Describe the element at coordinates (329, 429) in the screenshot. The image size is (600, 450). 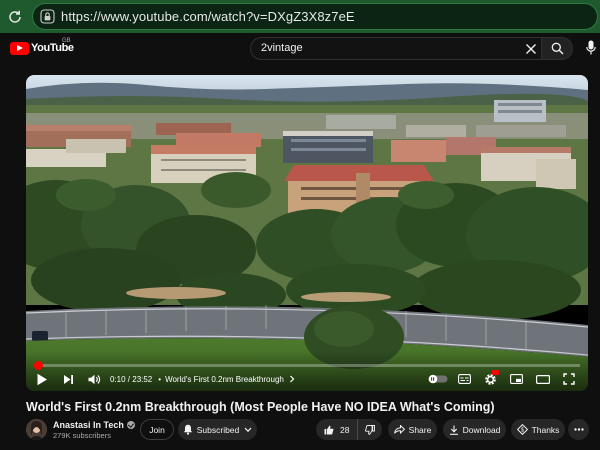
I see `thumbs-up-icon` at that location.